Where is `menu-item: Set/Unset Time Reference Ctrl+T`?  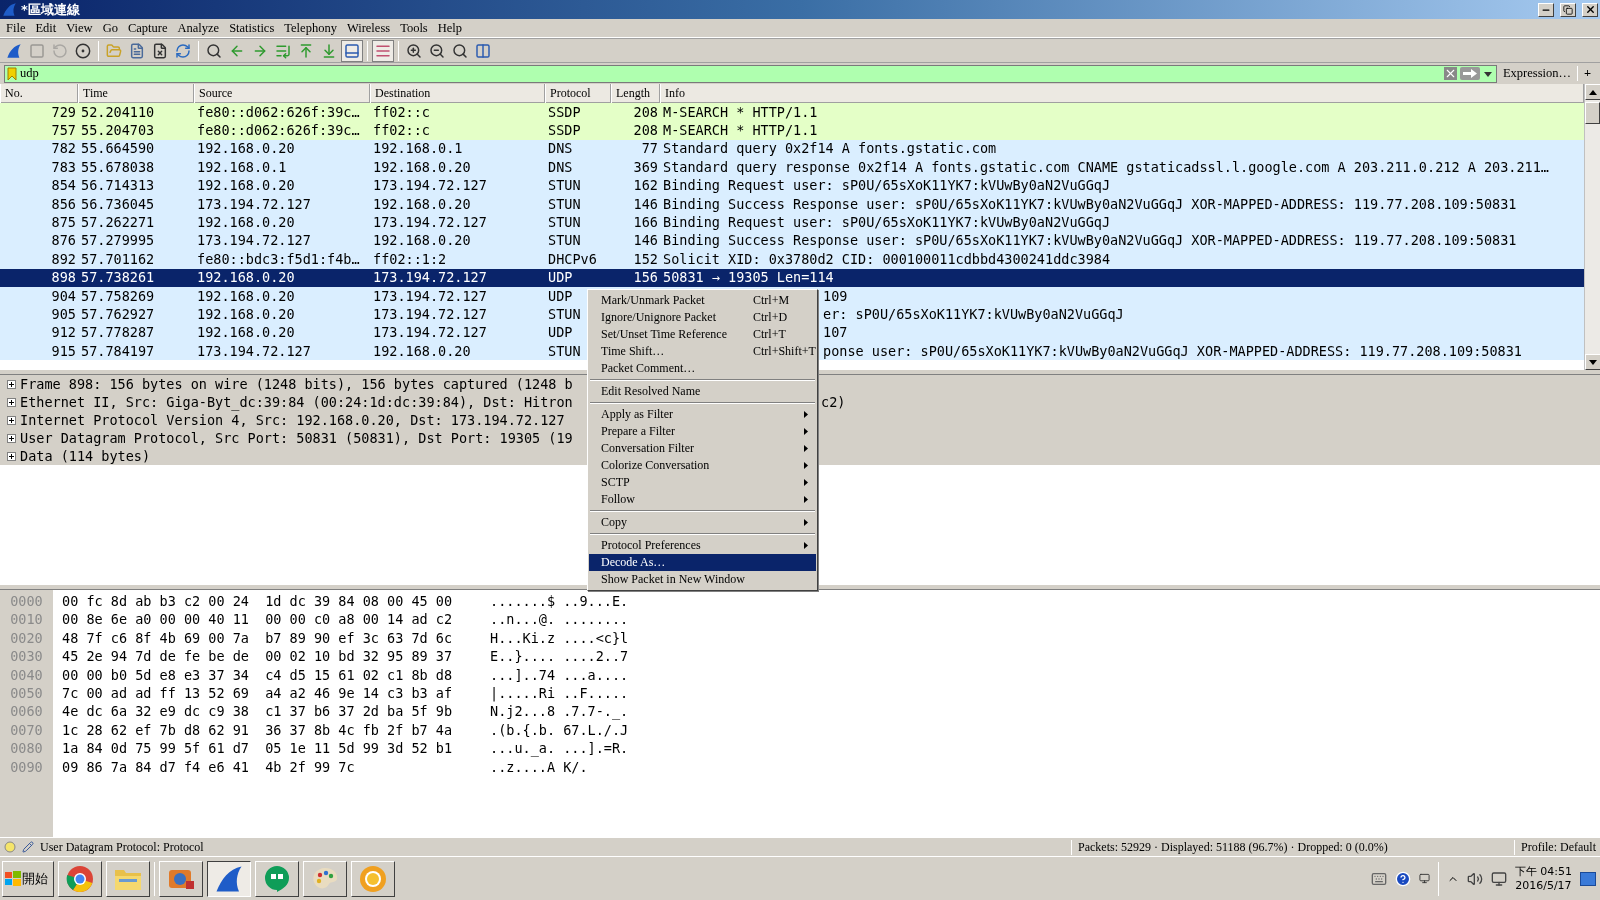 menu-item: Set/Unset Time Reference Ctrl+T is located at coordinates (702, 334).